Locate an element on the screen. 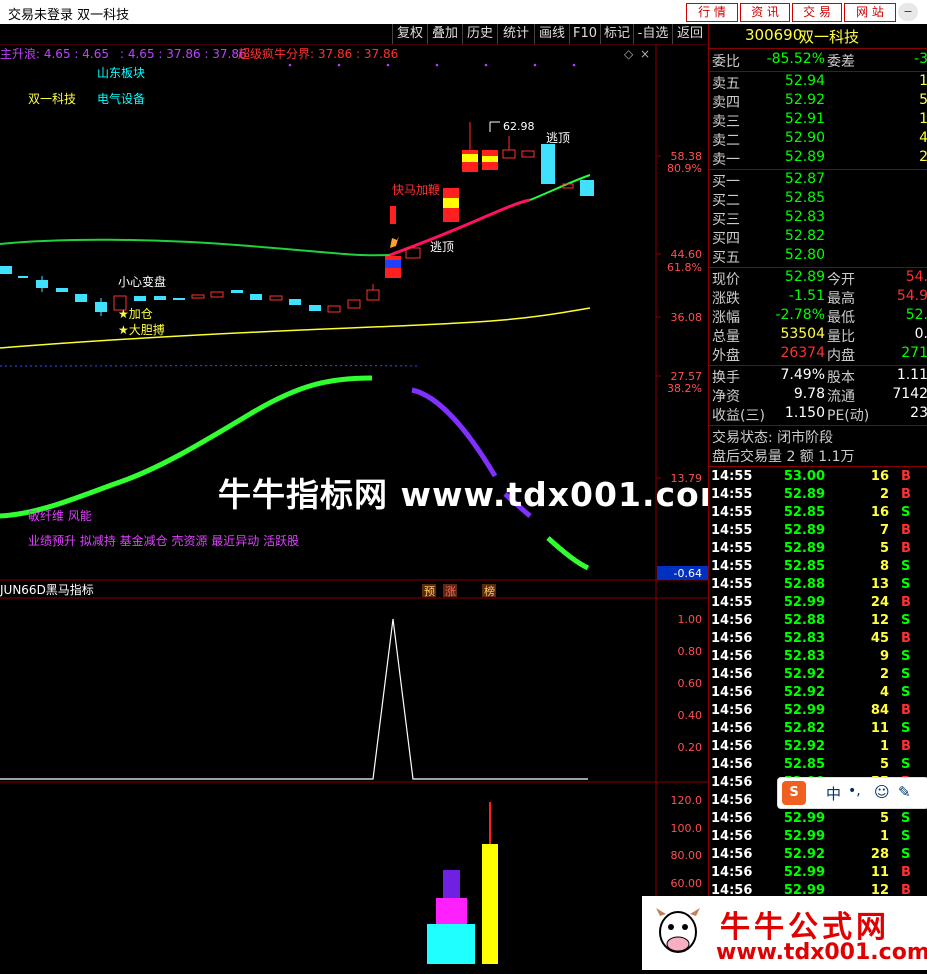  annot-dadanbo: ★大胆搏 is located at coordinates (141, 330).